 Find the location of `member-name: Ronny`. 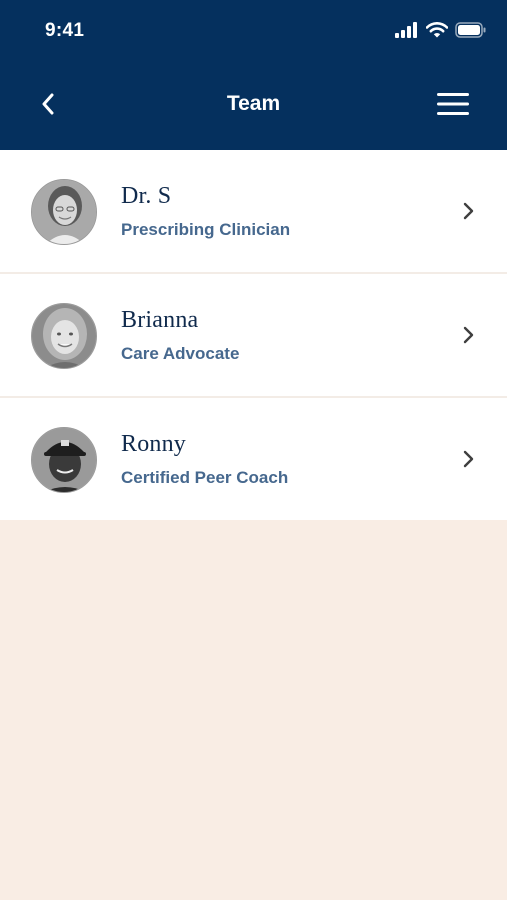

member-name: Ronny is located at coordinates (154, 444).